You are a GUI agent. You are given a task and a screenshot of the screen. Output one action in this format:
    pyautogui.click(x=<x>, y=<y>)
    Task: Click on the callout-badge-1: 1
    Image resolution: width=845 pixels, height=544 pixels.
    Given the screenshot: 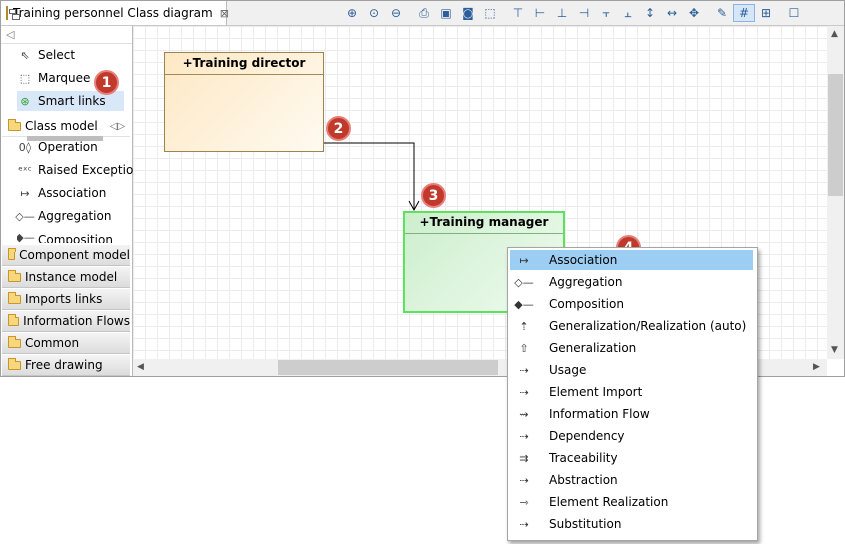 What is the action you would take?
    pyautogui.click(x=106, y=82)
    